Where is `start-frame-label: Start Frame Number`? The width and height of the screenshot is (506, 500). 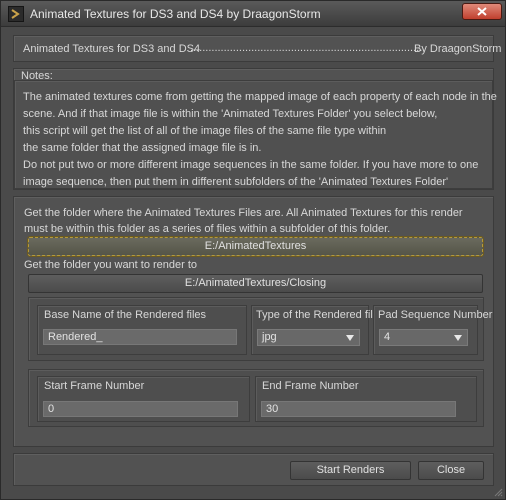
start-frame-label: Start Frame Number is located at coordinates (94, 386).